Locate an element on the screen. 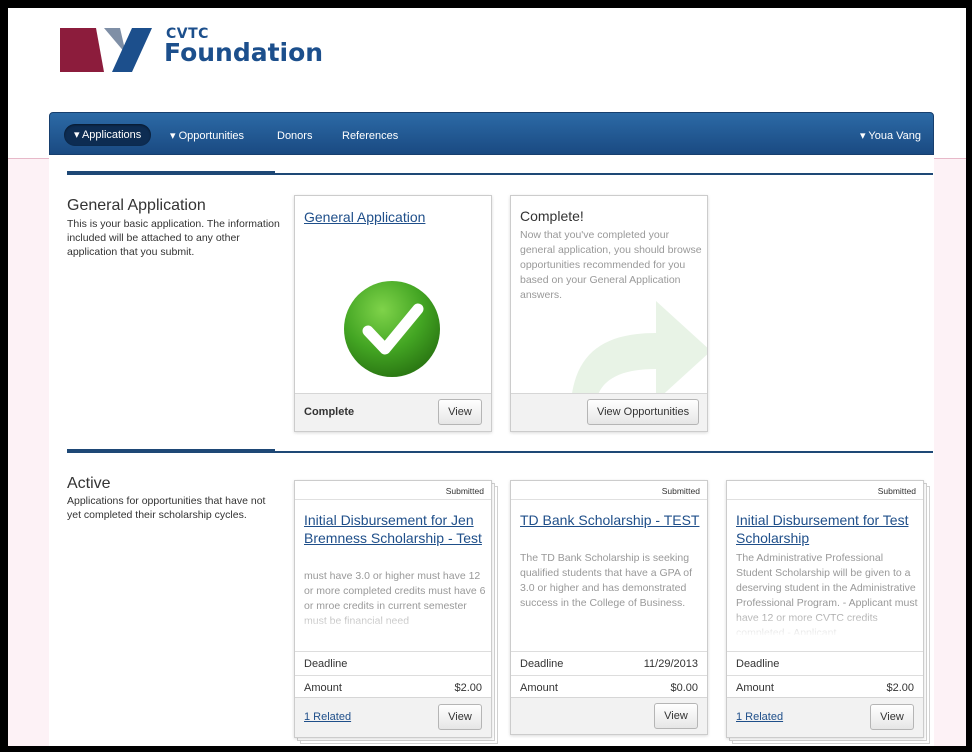 This screenshot has height=752, width=972. cvtc-foundation-logo: CVTC Foundation is located at coordinates (192, 54).